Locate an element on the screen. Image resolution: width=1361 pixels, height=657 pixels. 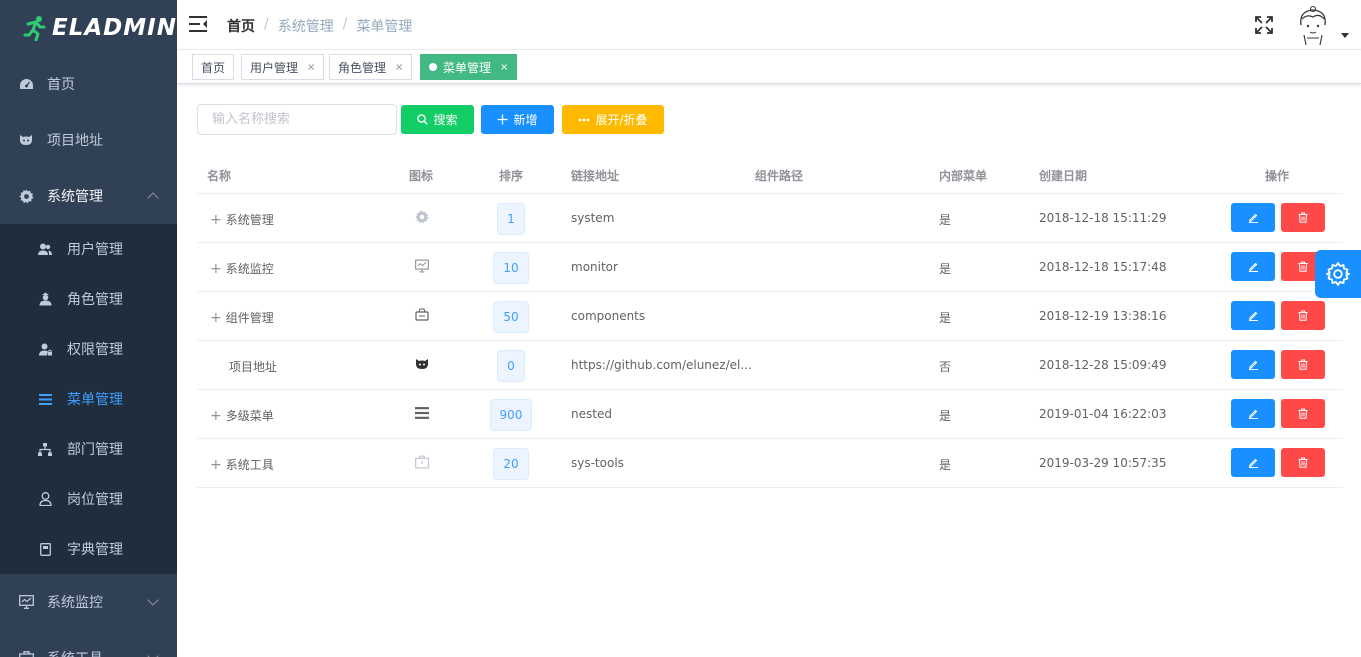
tag-roles: 角色管理 × is located at coordinates (371, 67).